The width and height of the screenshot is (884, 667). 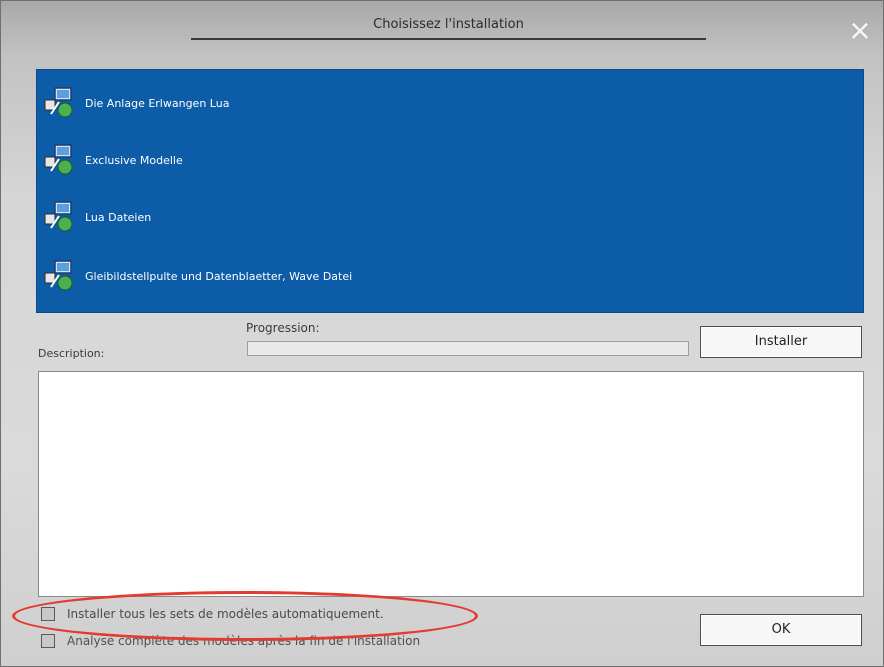 I want to click on full-scan-checkbox, so click(x=48, y=641).